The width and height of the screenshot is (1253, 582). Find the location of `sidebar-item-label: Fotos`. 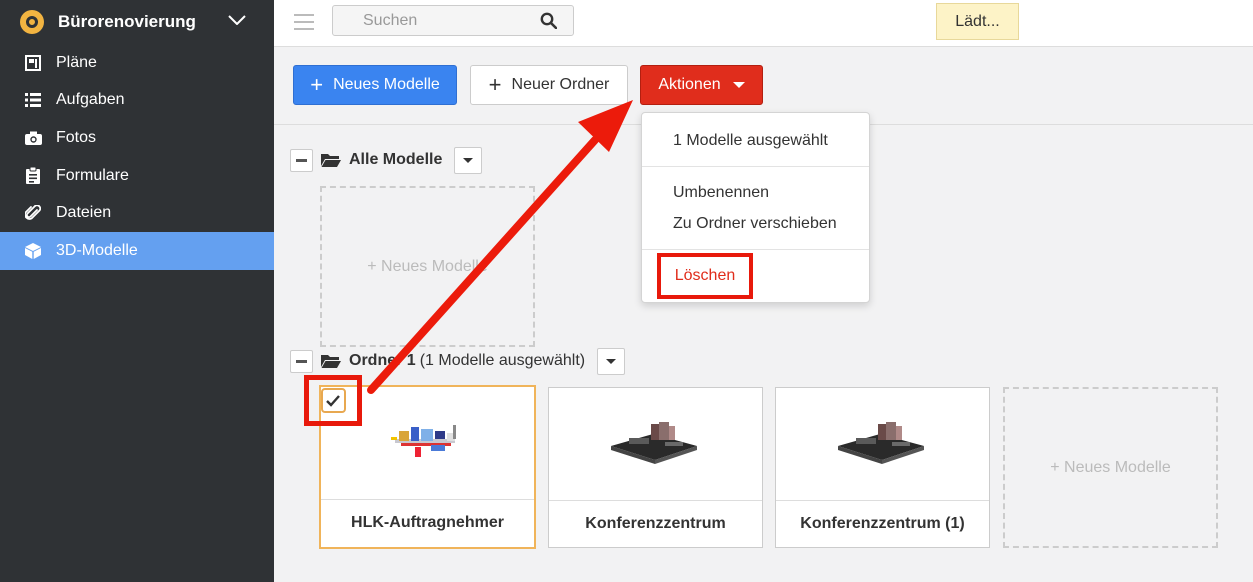

sidebar-item-label: Fotos is located at coordinates (76, 137).